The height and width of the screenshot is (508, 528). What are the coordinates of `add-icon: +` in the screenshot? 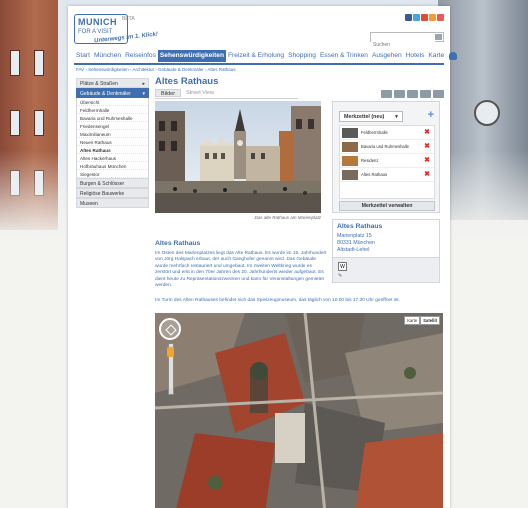 It's located at (431, 115).